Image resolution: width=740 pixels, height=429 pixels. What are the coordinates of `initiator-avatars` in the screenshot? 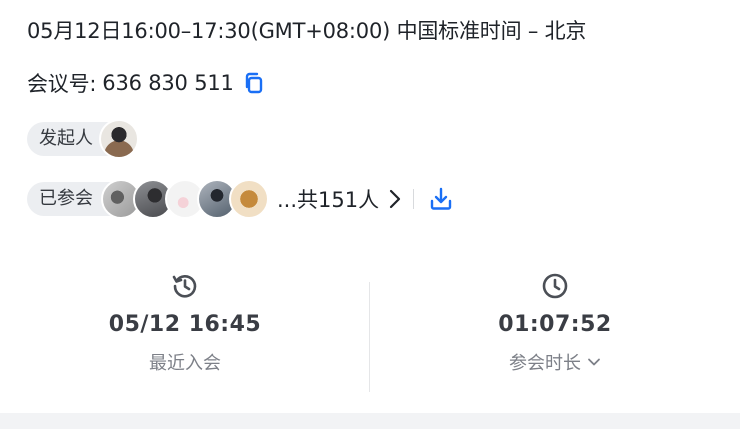 It's located at (119, 139).